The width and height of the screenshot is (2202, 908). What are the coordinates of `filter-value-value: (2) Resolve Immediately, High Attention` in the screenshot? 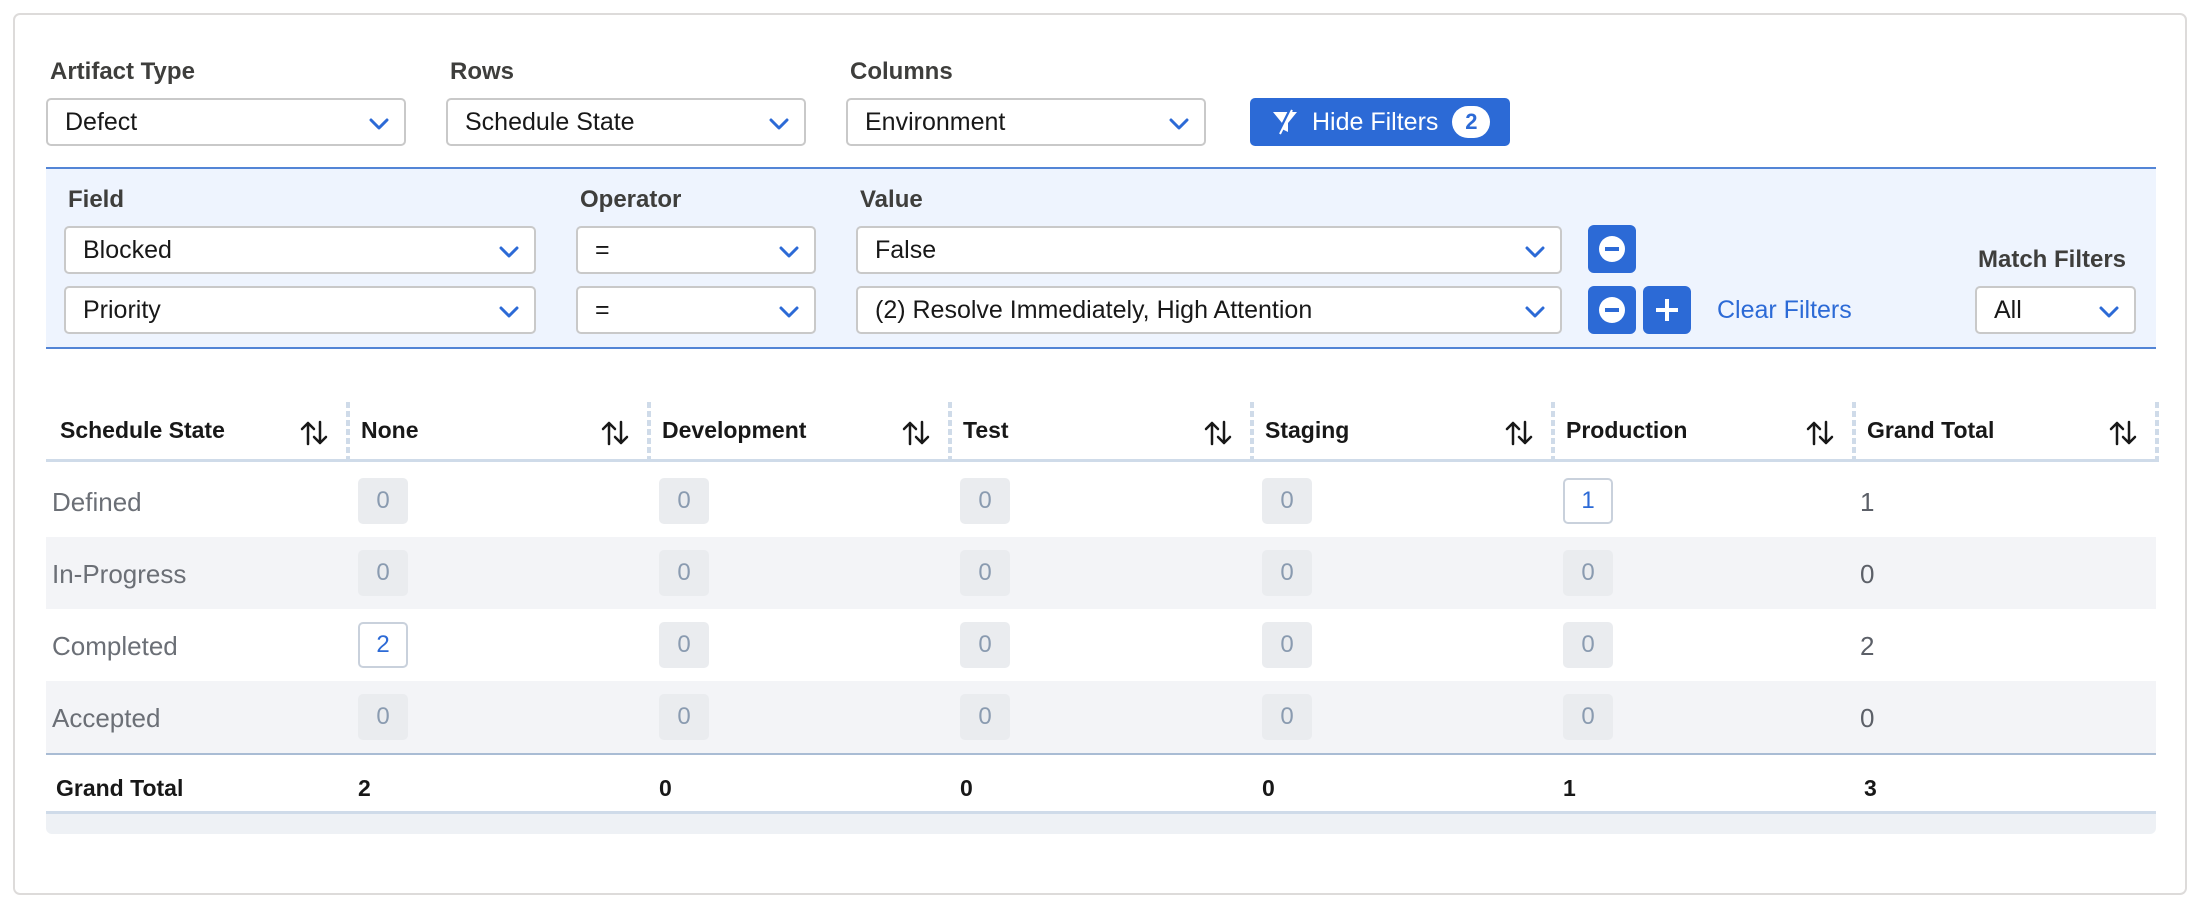 It's located at (1094, 309).